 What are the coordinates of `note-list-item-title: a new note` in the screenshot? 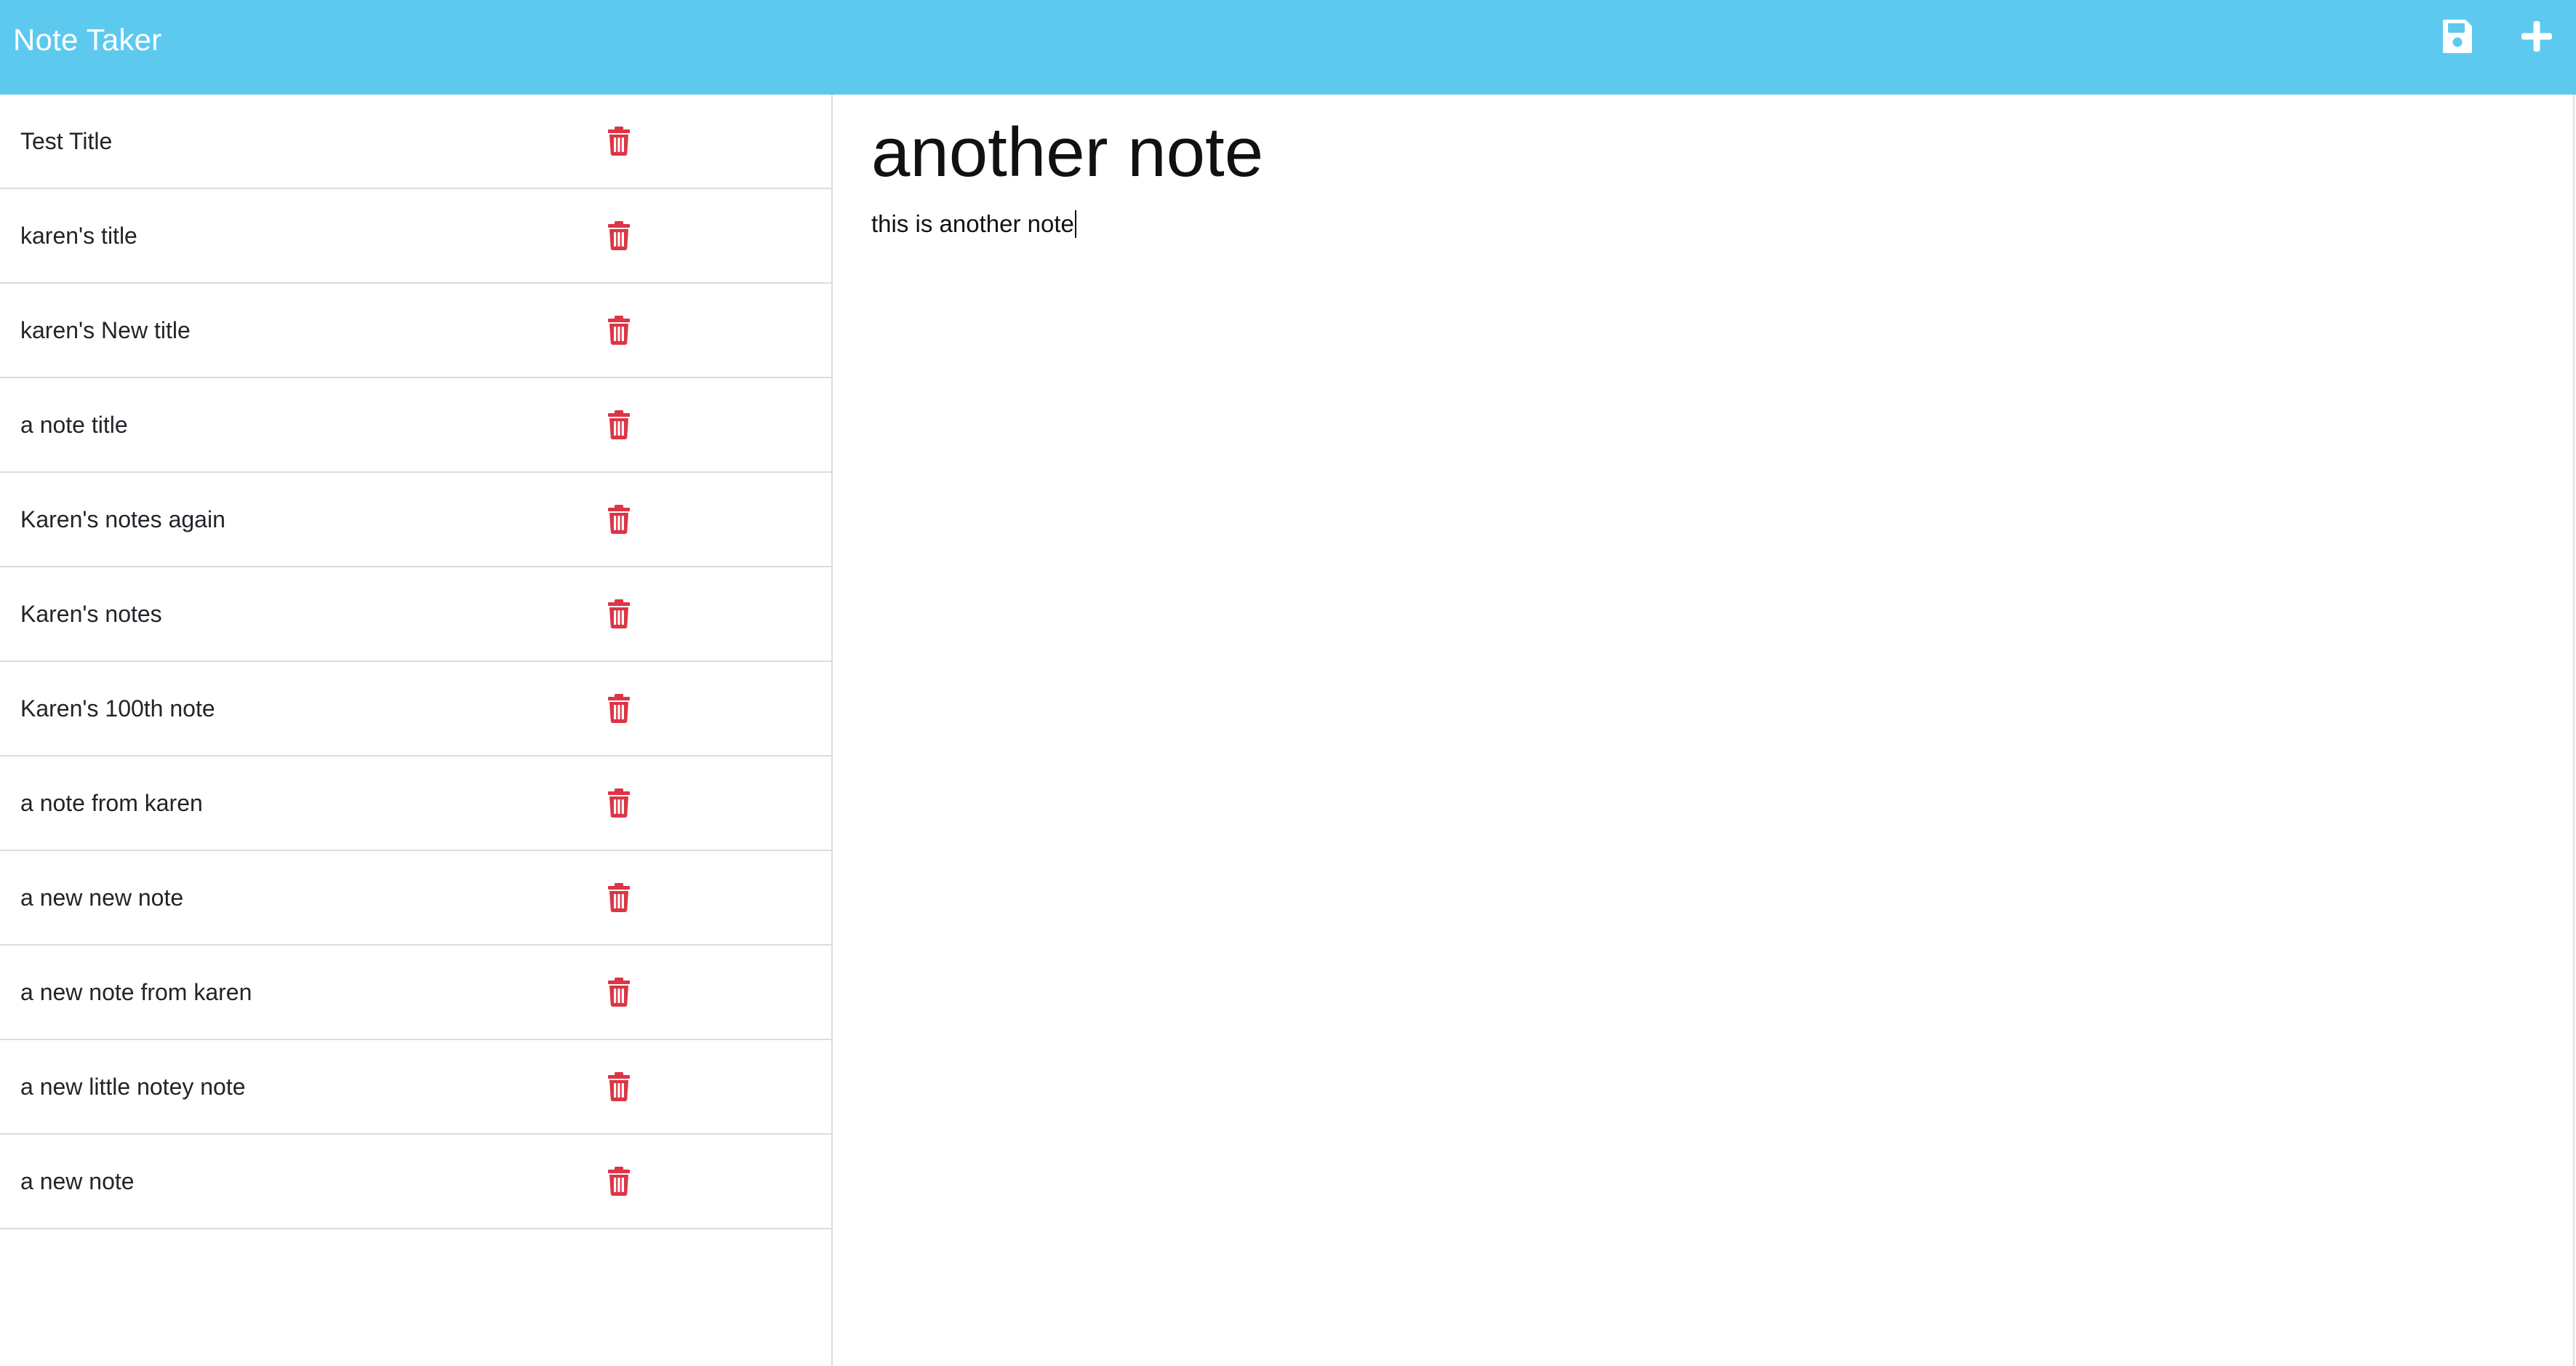 It's located at (77, 1181).